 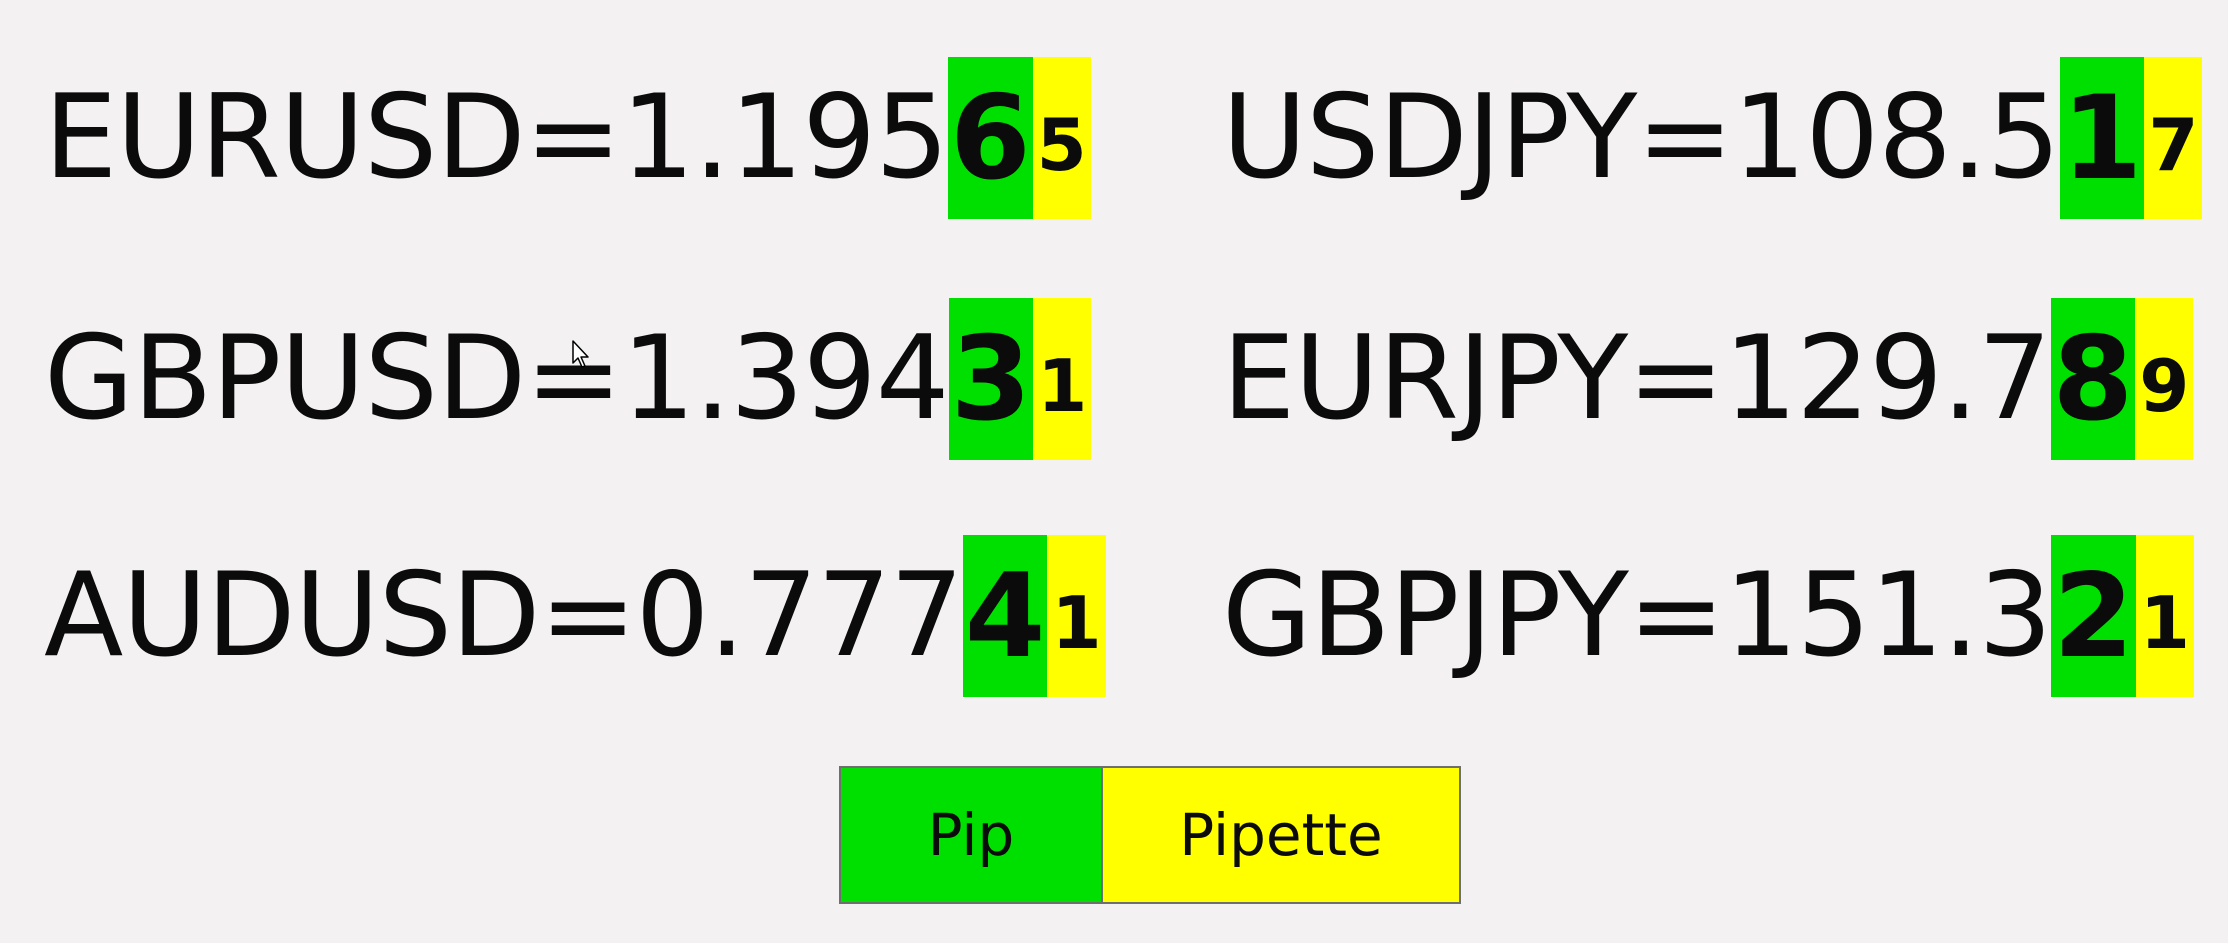 What do you see at coordinates (2093, 379) in the screenshot?
I see `pip-digit: 8` at bounding box center [2093, 379].